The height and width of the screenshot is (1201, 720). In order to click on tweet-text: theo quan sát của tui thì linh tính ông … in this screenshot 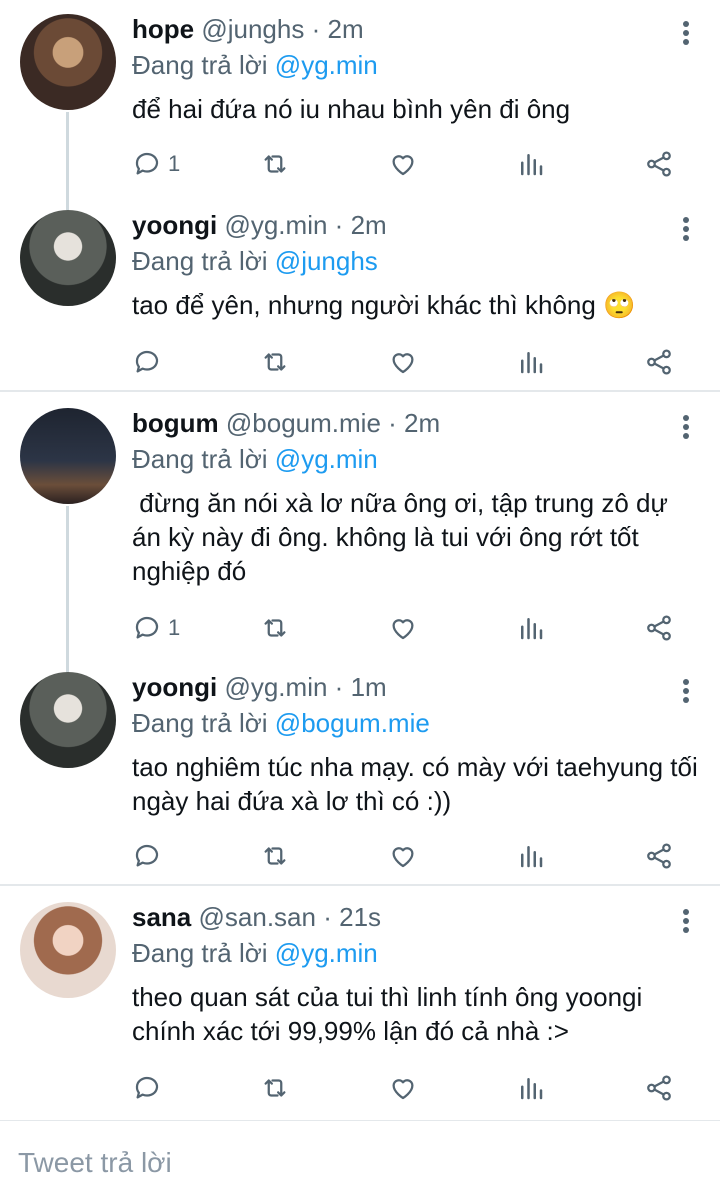, I will do `click(391, 1014)`.